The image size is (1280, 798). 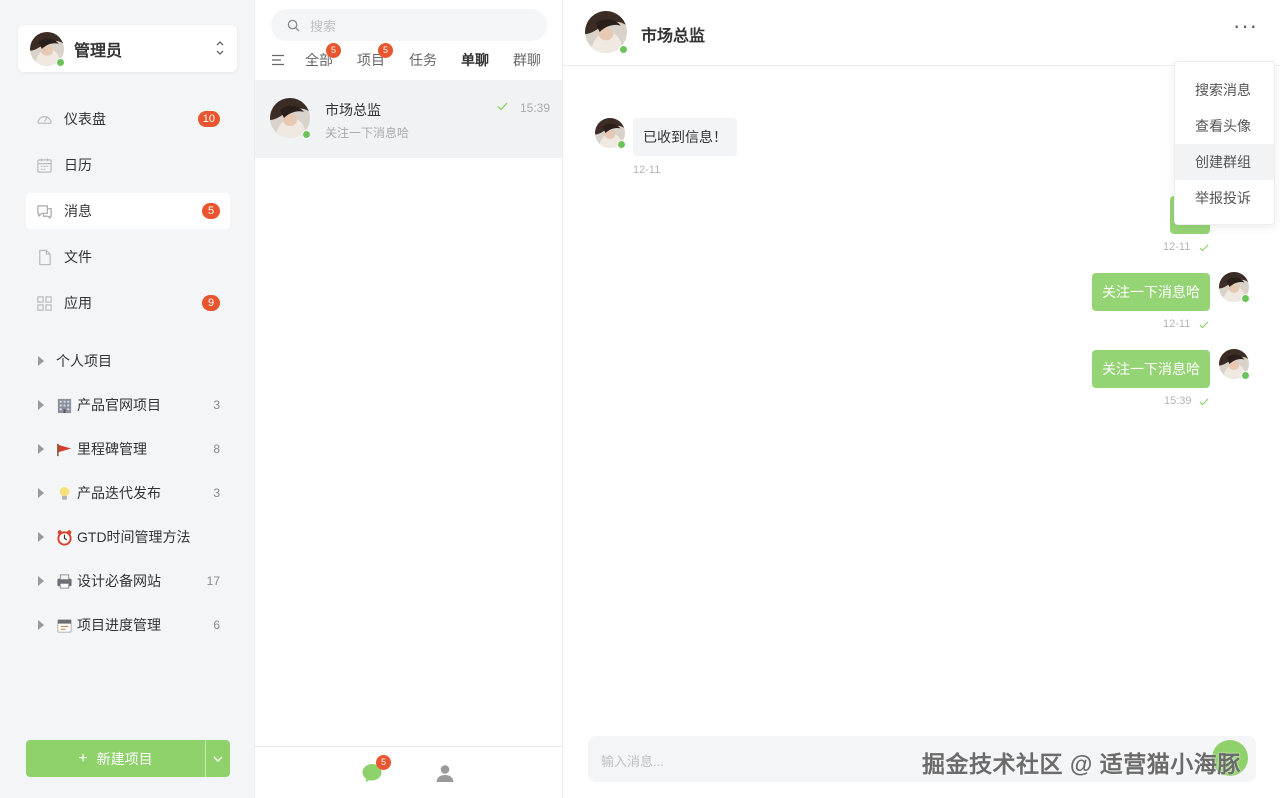 I want to click on message-icon, so click(x=44, y=211).